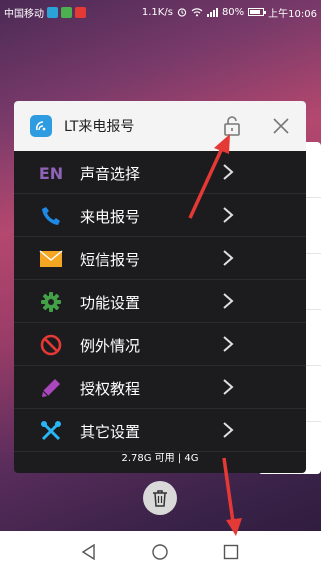 The height and width of the screenshot is (571, 321). I want to click on back-icon, so click(89, 552).